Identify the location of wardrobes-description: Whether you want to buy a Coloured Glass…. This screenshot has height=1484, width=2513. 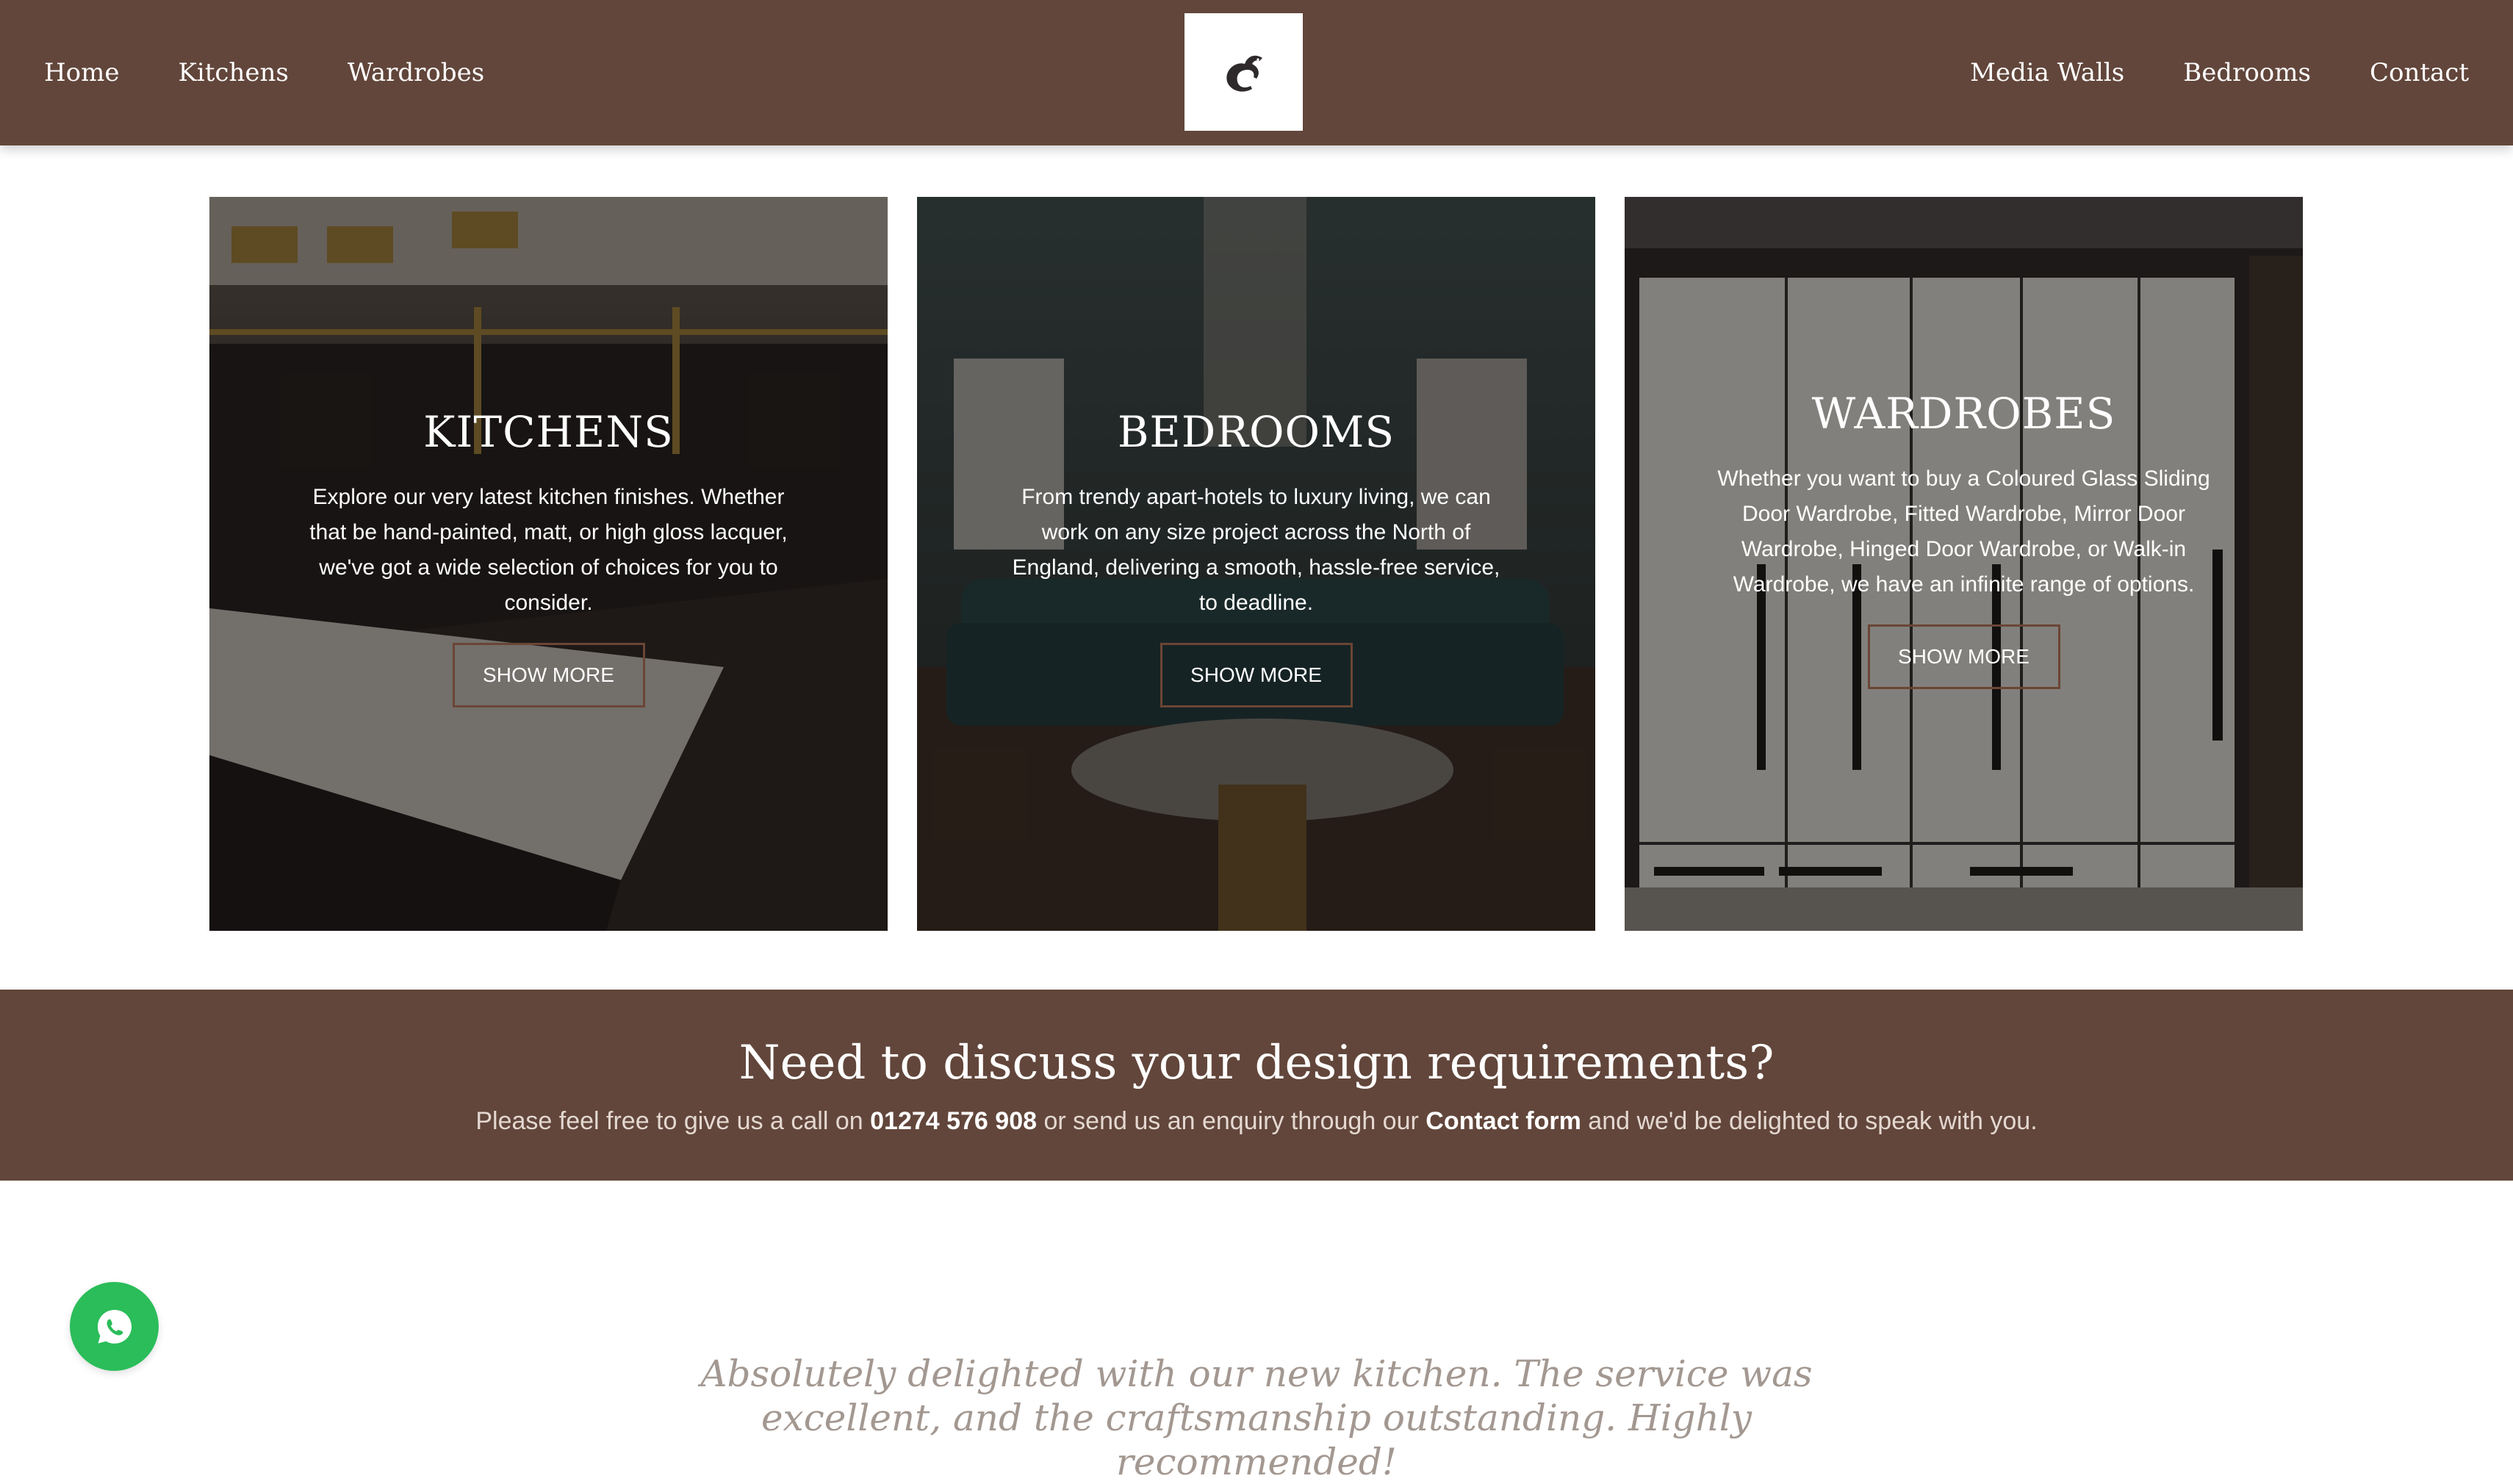
(1963, 532).